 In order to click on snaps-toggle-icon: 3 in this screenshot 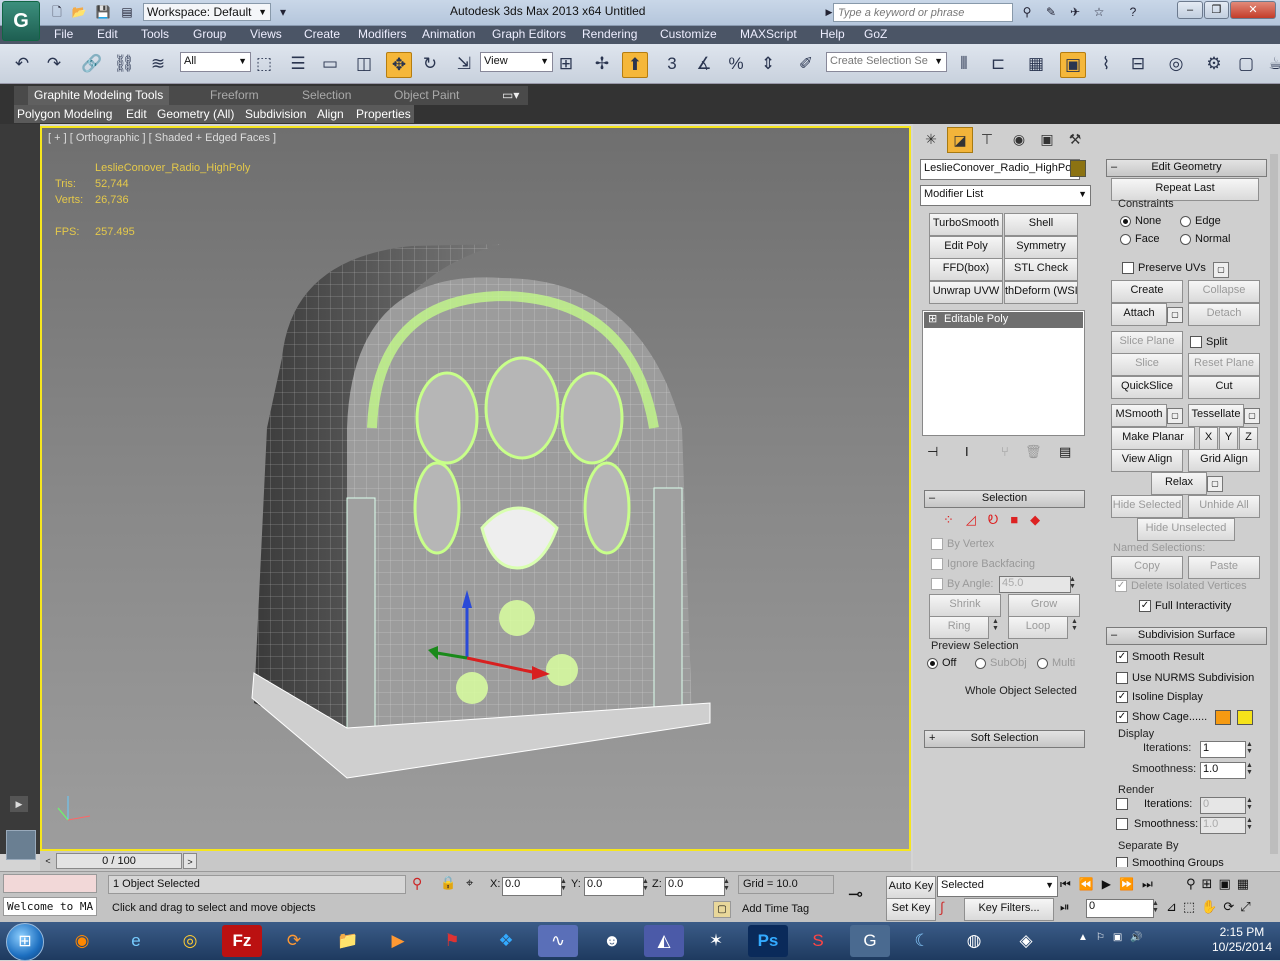, I will do `click(672, 64)`.